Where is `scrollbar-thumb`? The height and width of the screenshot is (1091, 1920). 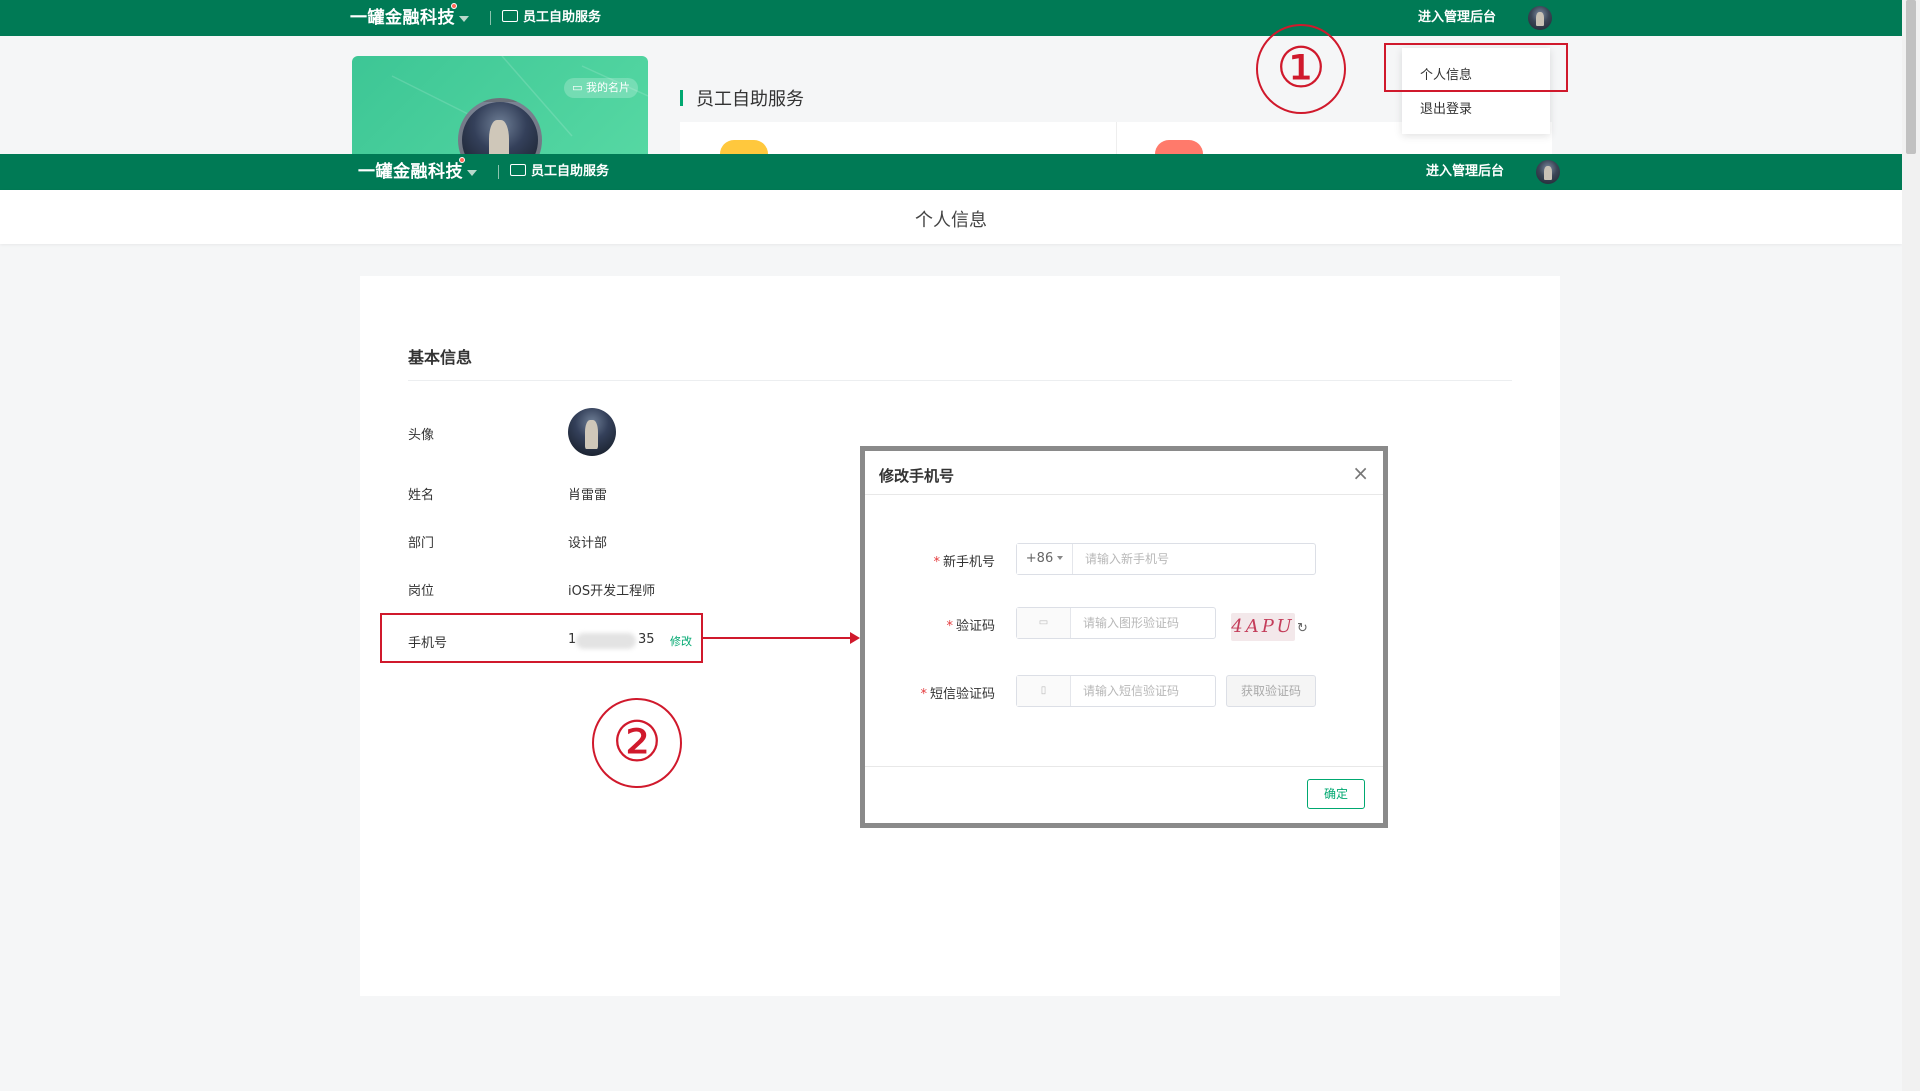
scrollbar-thumb is located at coordinates (1911, 77).